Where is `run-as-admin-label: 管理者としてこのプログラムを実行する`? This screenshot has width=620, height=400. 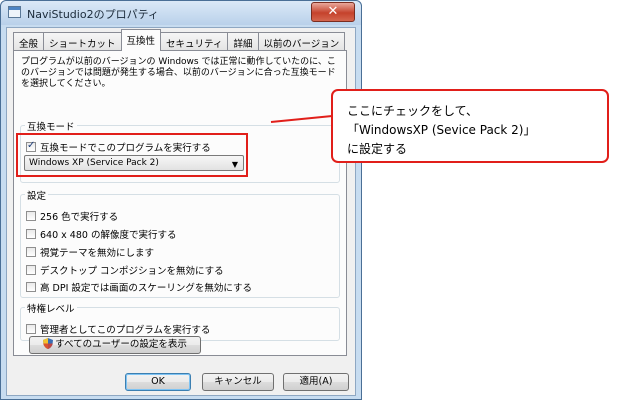
run-as-admin-label: 管理者としてこのプログラムを実行する is located at coordinates (125, 330).